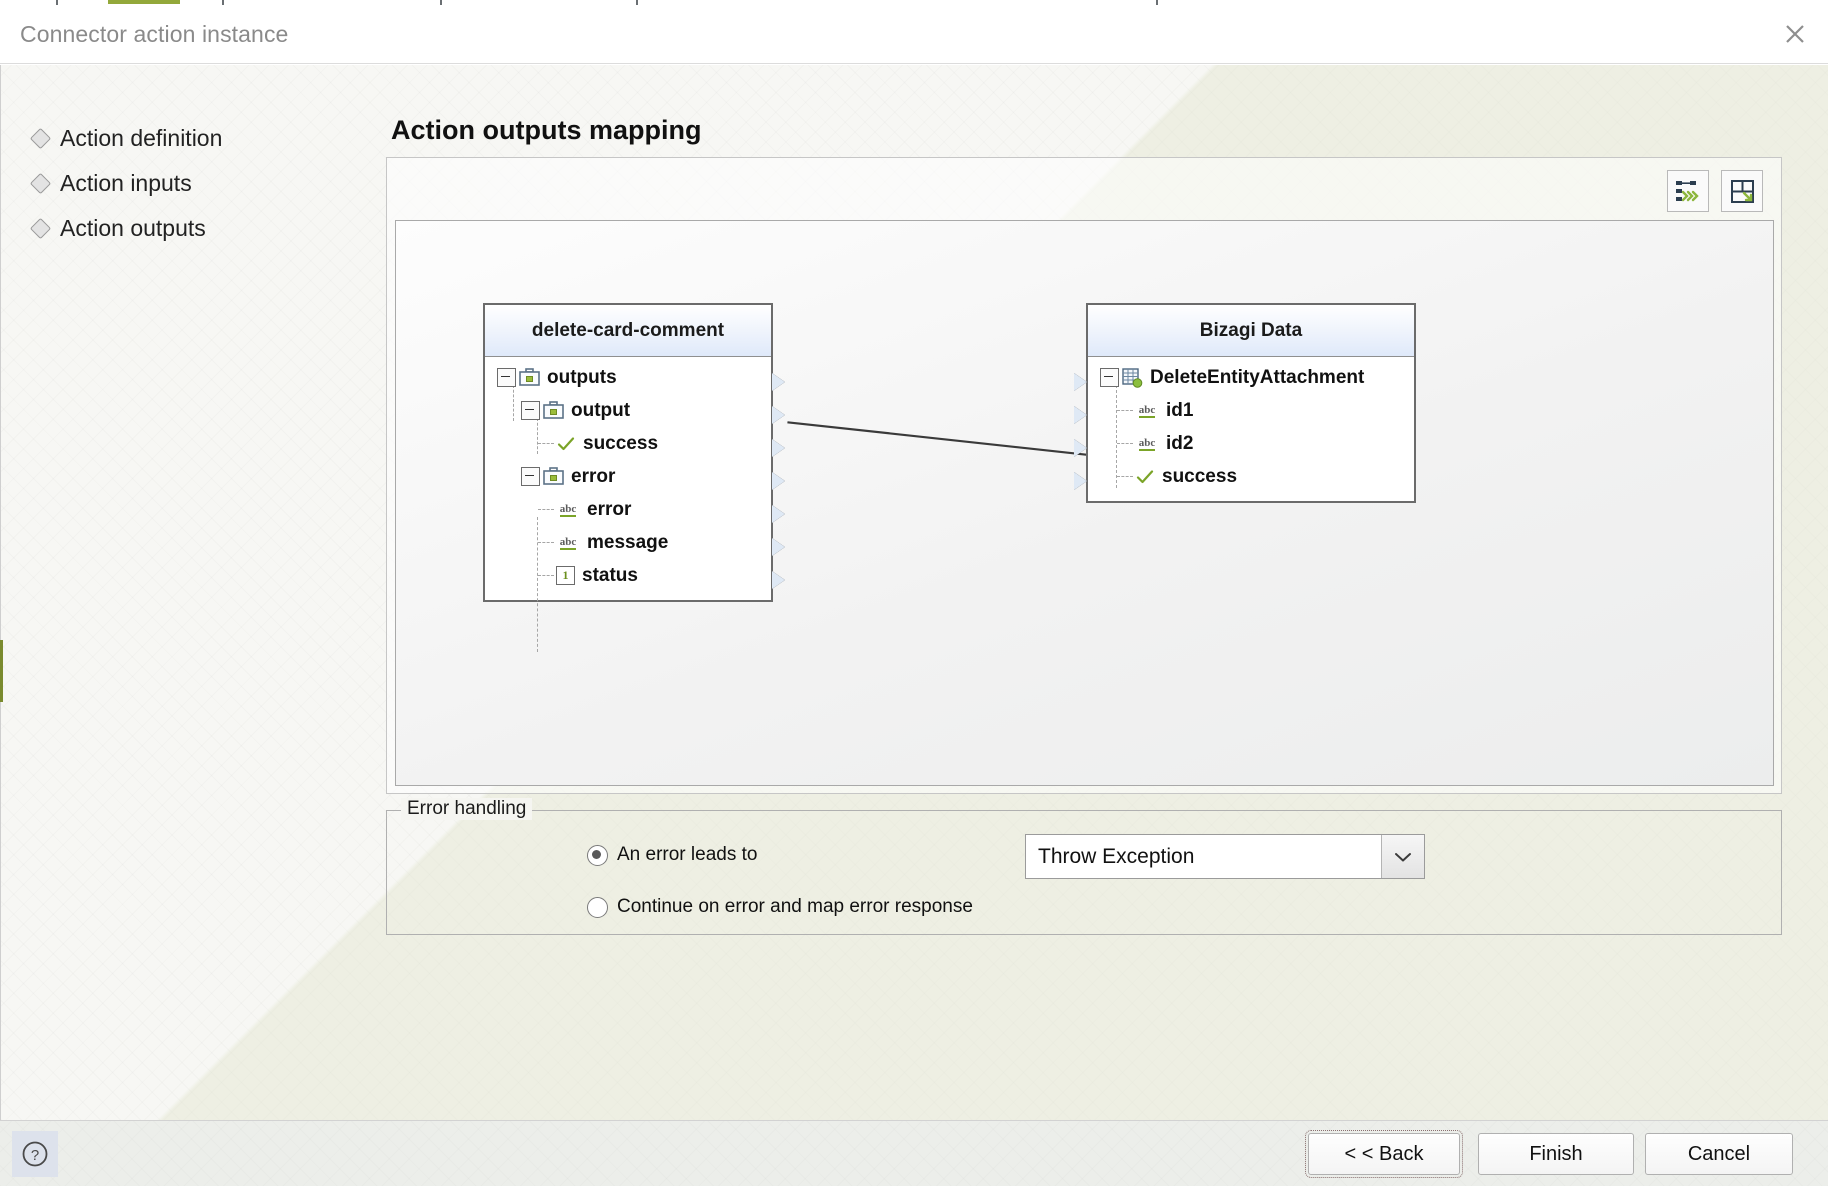 The width and height of the screenshot is (1828, 1186). I want to click on tree-row-label: DeleteEntityAttachment, so click(1257, 377).